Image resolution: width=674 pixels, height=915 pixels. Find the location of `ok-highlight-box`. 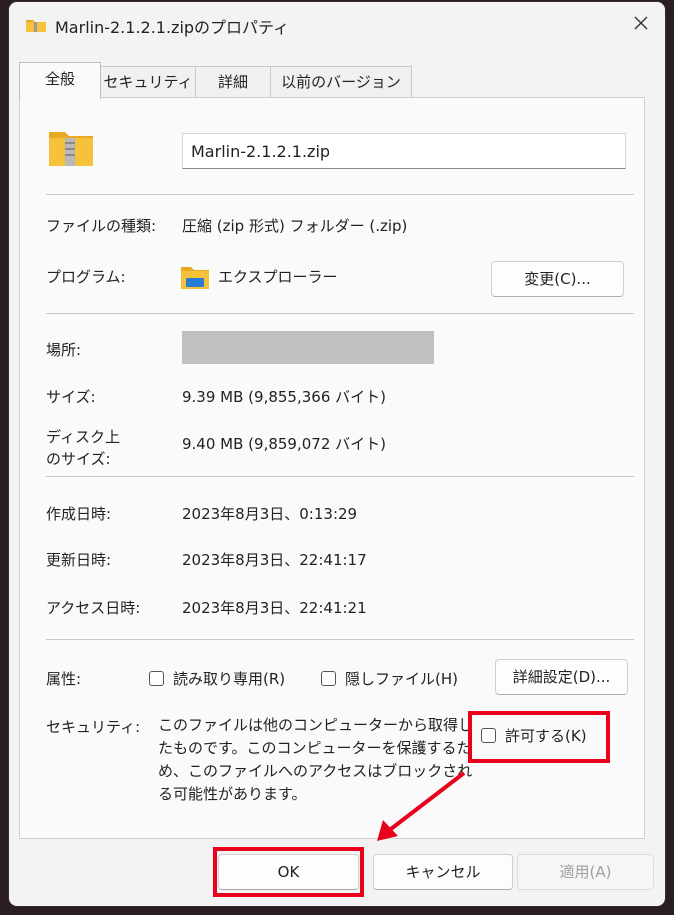

ok-highlight-box is located at coordinates (288, 872).